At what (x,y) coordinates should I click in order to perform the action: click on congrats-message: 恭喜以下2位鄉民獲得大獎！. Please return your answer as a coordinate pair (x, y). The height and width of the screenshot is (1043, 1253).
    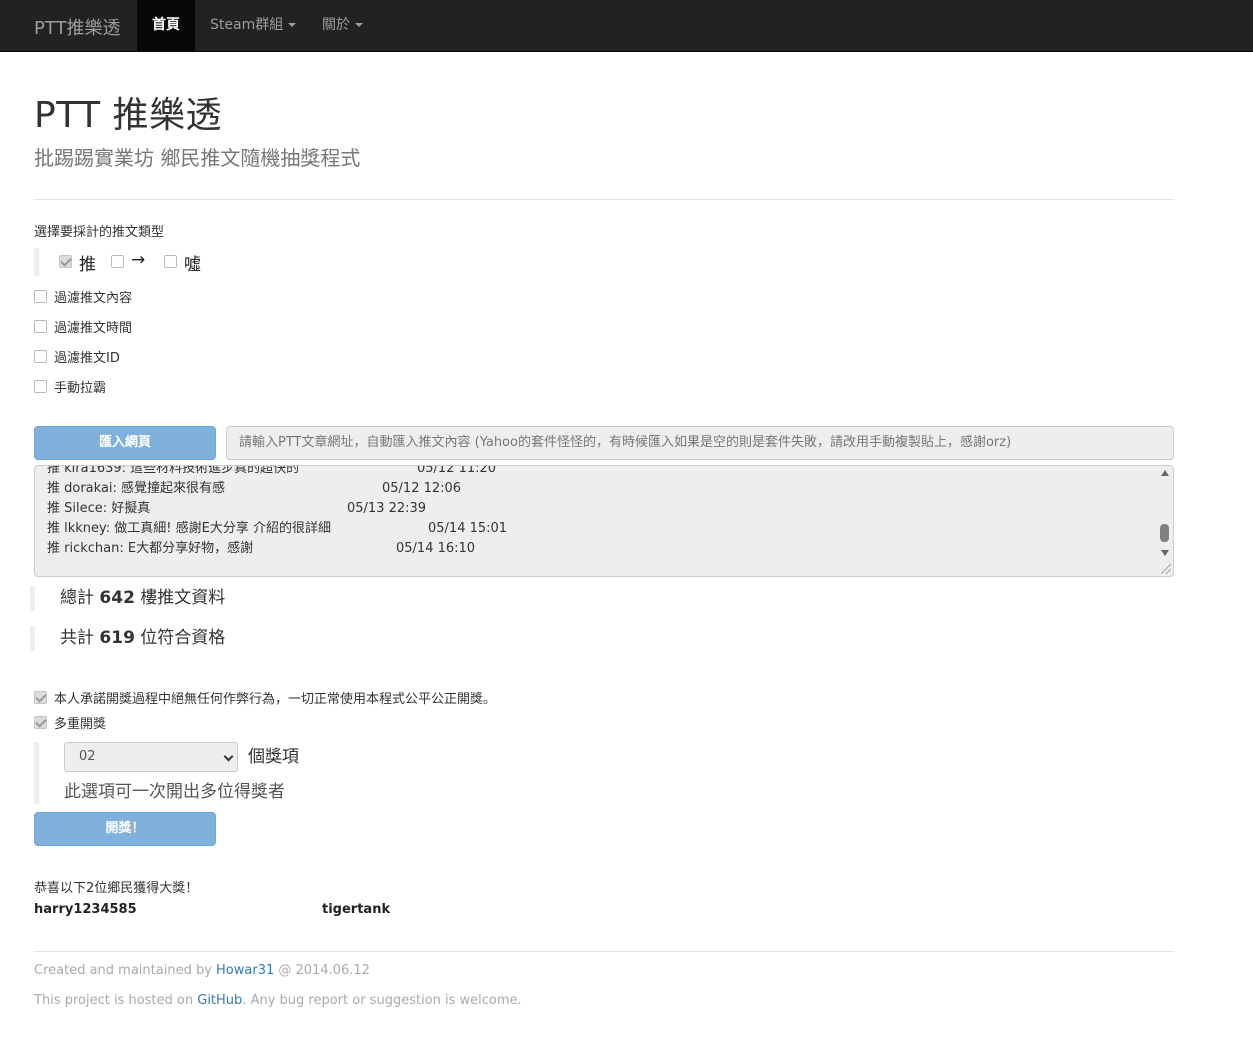
    Looking at the image, I should click on (116, 888).